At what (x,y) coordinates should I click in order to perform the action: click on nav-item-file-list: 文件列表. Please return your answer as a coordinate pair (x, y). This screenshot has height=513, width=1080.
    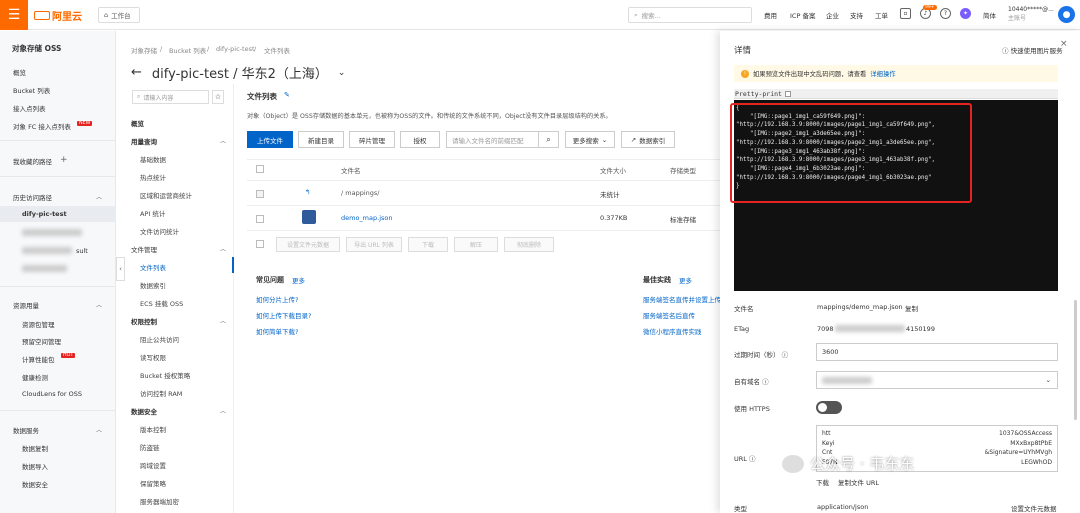
    Looking at the image, I should click on (153, 267).